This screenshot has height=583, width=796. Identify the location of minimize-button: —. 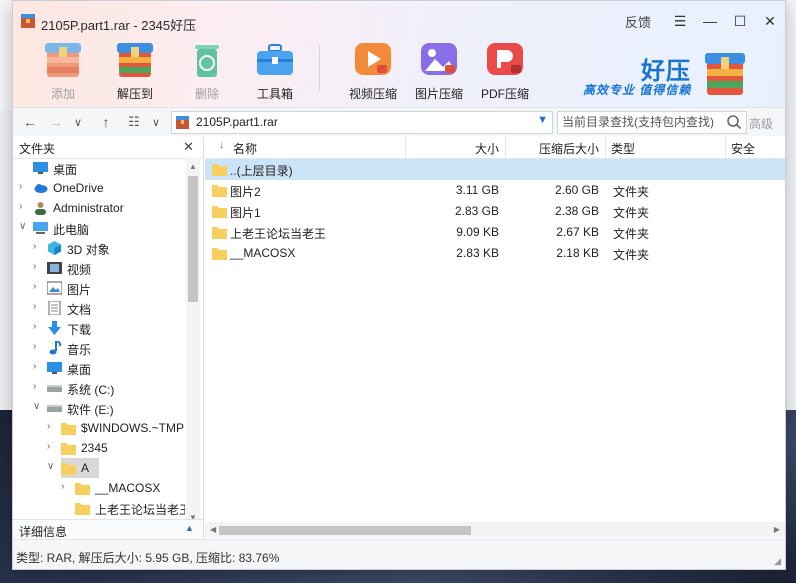
(710, 21).